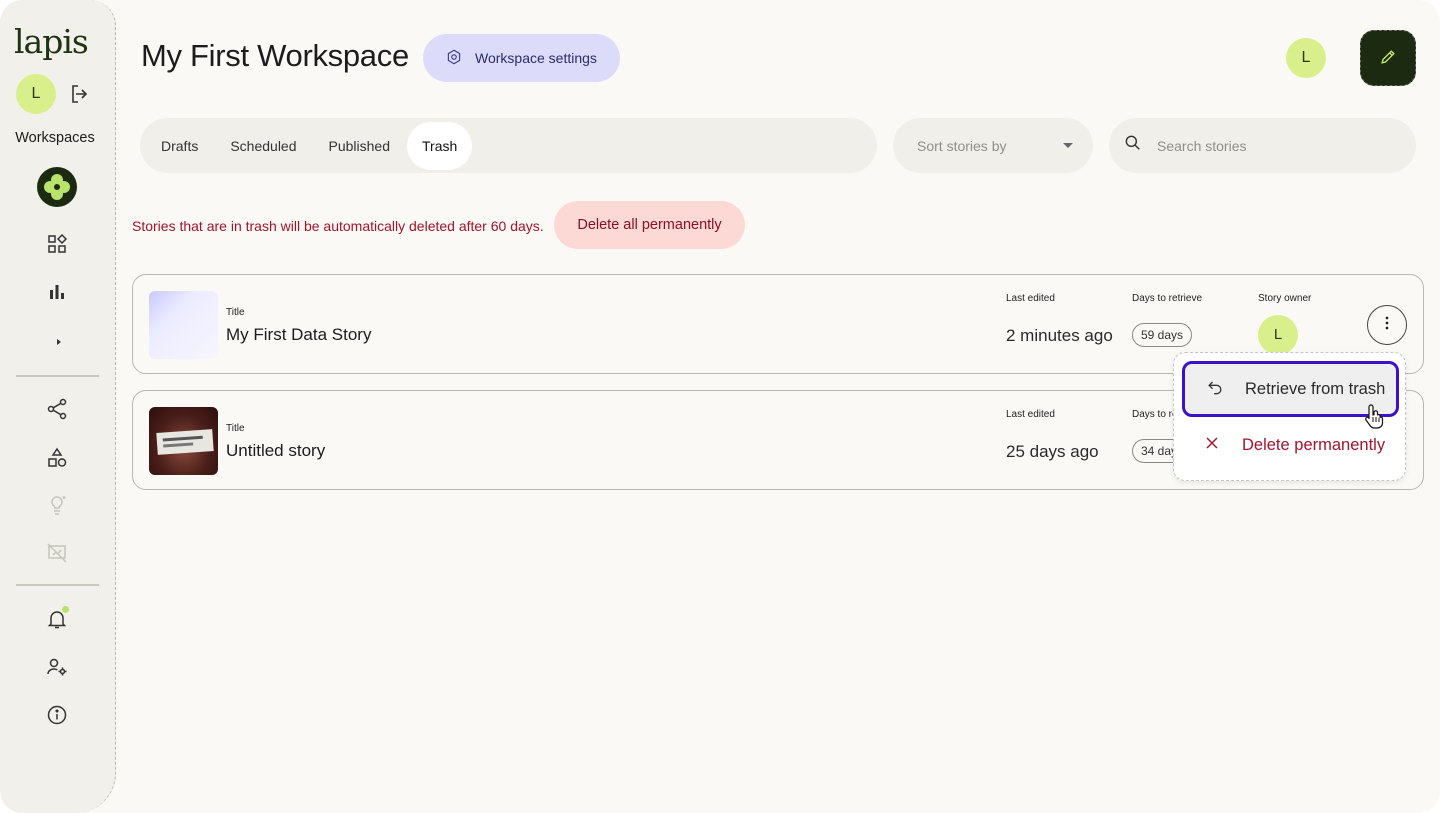  I want to click on sidebar: lapis L Workspaces, so click(58, 406).